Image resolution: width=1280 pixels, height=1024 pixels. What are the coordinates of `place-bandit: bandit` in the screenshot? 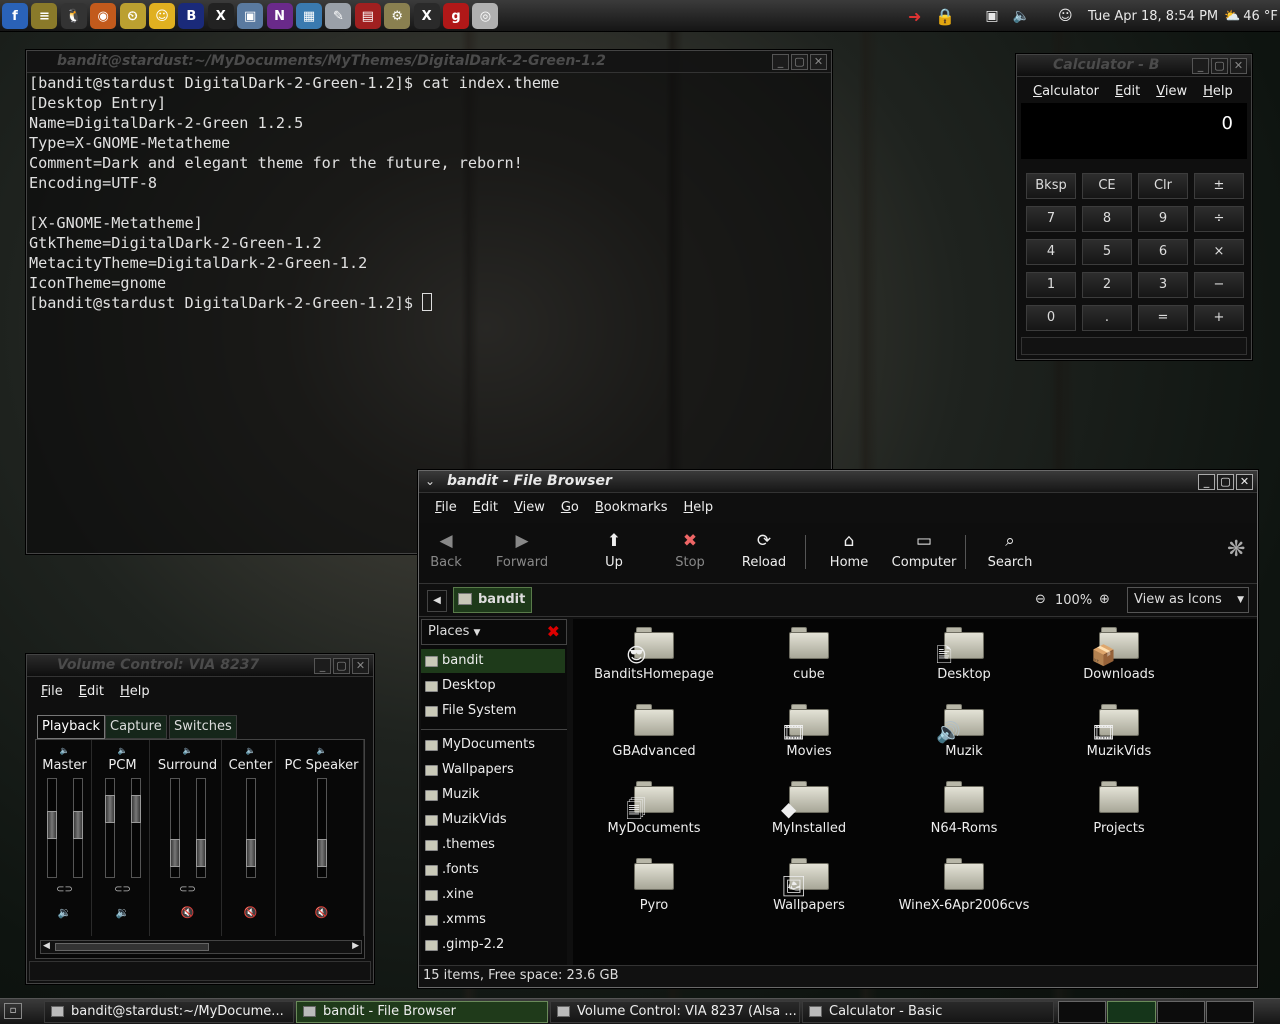 It's located at (493, 661).